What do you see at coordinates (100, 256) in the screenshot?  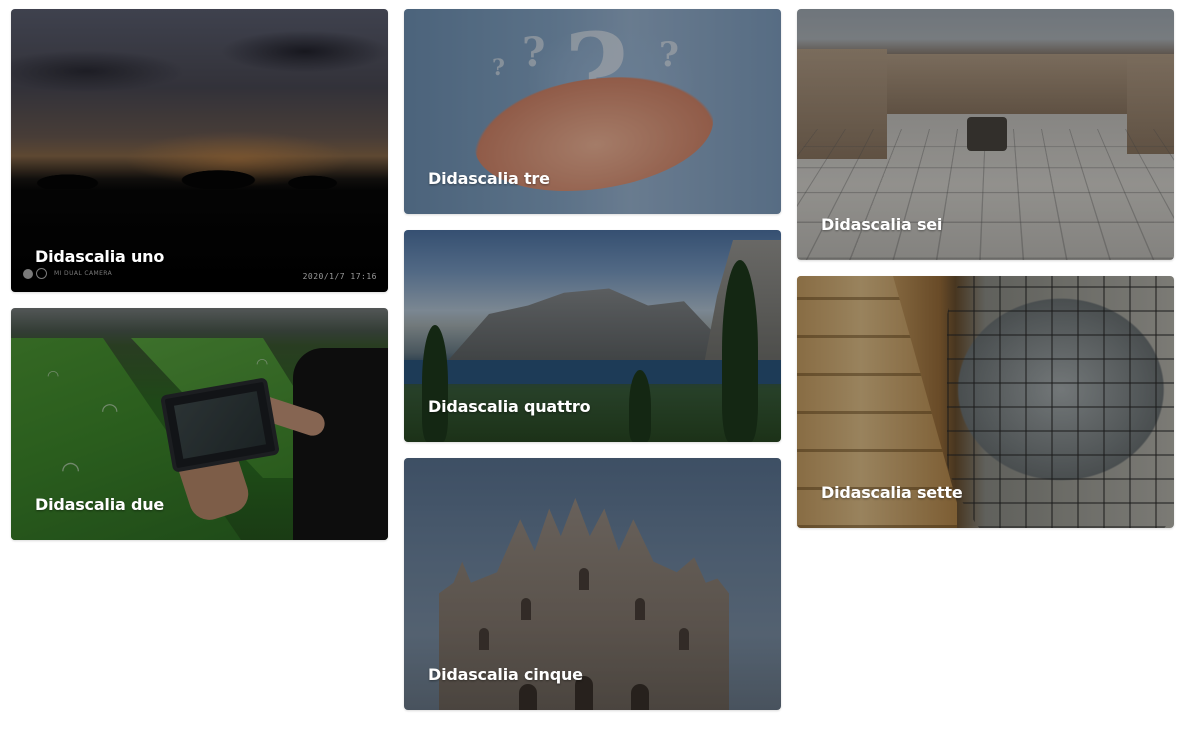 I see `card-caption: Didascalia uno` at bounding box center [100, 256].